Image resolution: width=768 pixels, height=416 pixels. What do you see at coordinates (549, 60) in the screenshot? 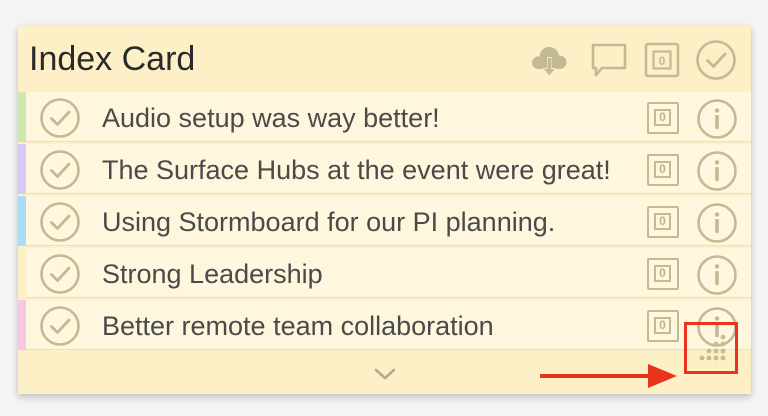
I see `cloud-download-icon` at bounding box center [549, 60].